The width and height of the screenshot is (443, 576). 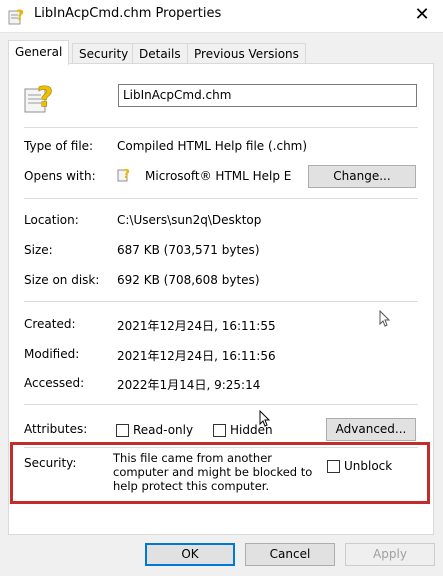 I want to click on size-on-disk-value: 692 KB (708,608 bytes), so click(x=188, y=280).